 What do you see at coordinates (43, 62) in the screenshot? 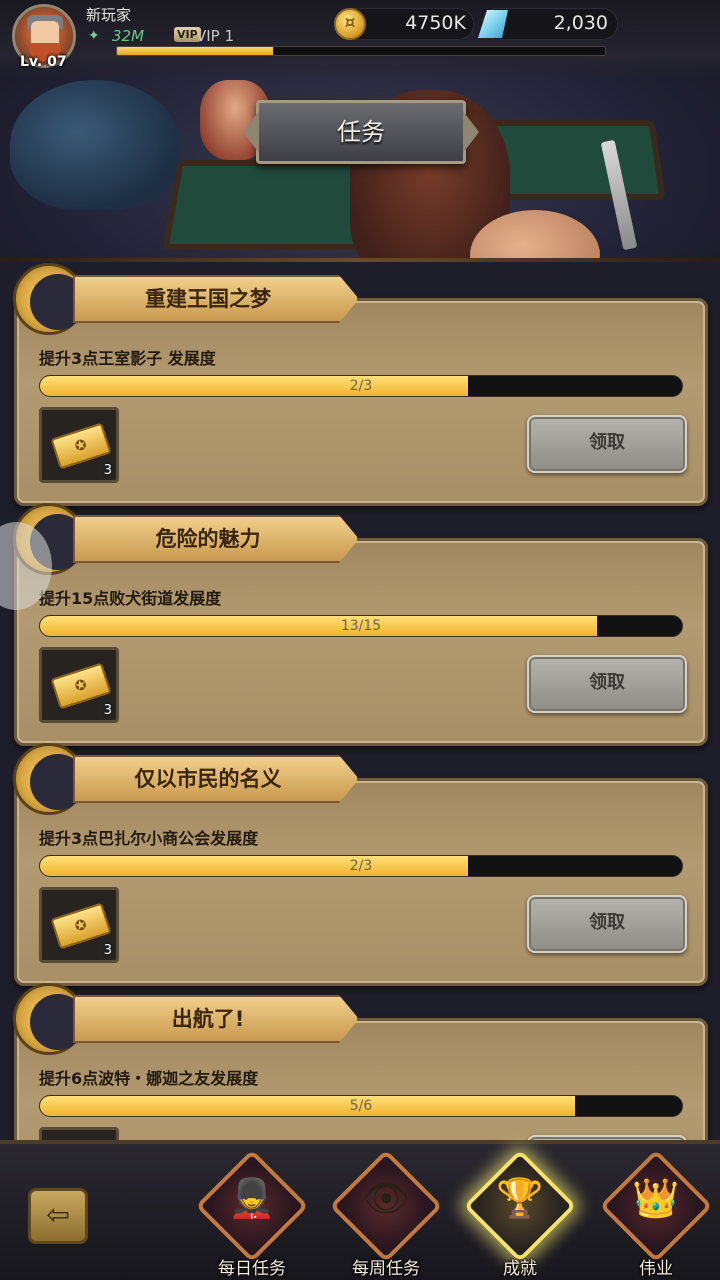
I see `player-level: Lv. 07` at bounding box center [43, 62].